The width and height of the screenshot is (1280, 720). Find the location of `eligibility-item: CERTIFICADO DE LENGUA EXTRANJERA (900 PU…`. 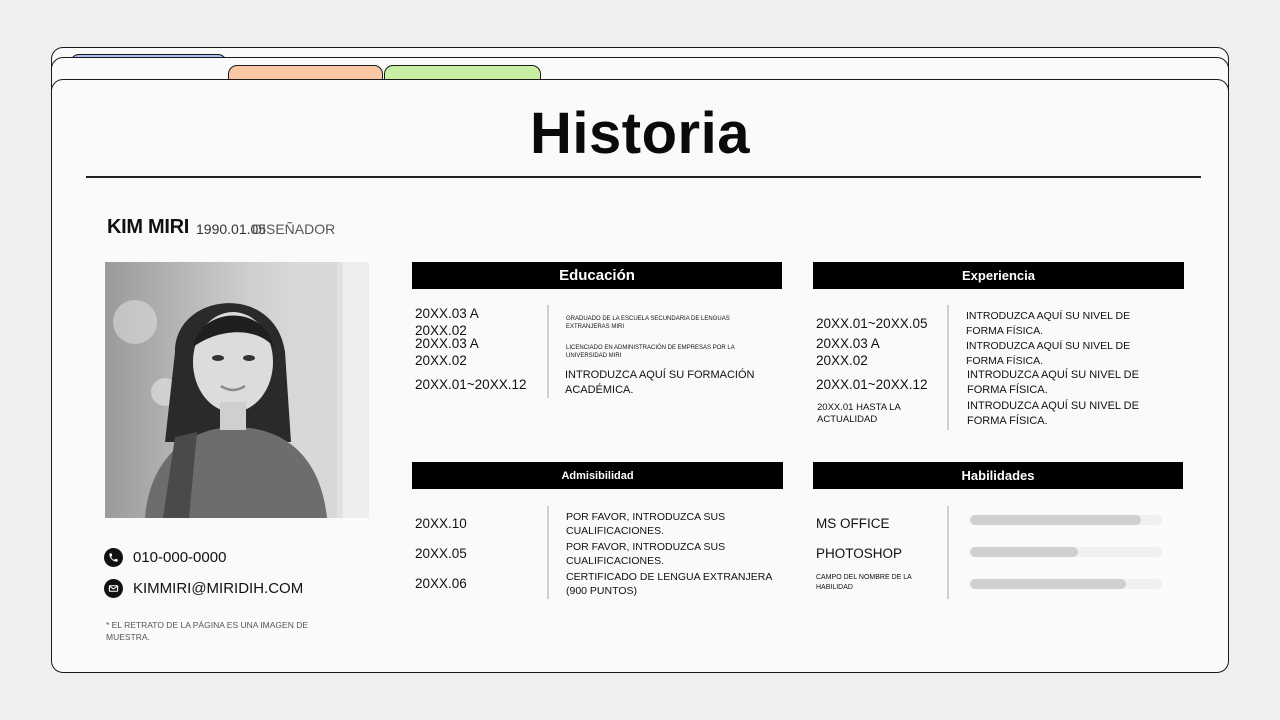

eligibility-item: CERTIFICADO DE LENGUA EXTRANJERA (900 PU… is located at coordinates (669, 584).